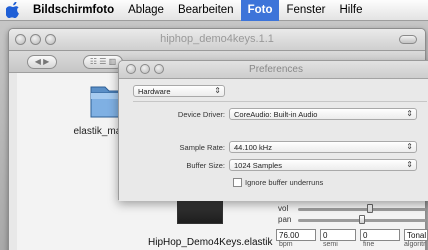  I want to click on device-driver-value: CoreAudio: Built-in Audio, so click(276, 114).